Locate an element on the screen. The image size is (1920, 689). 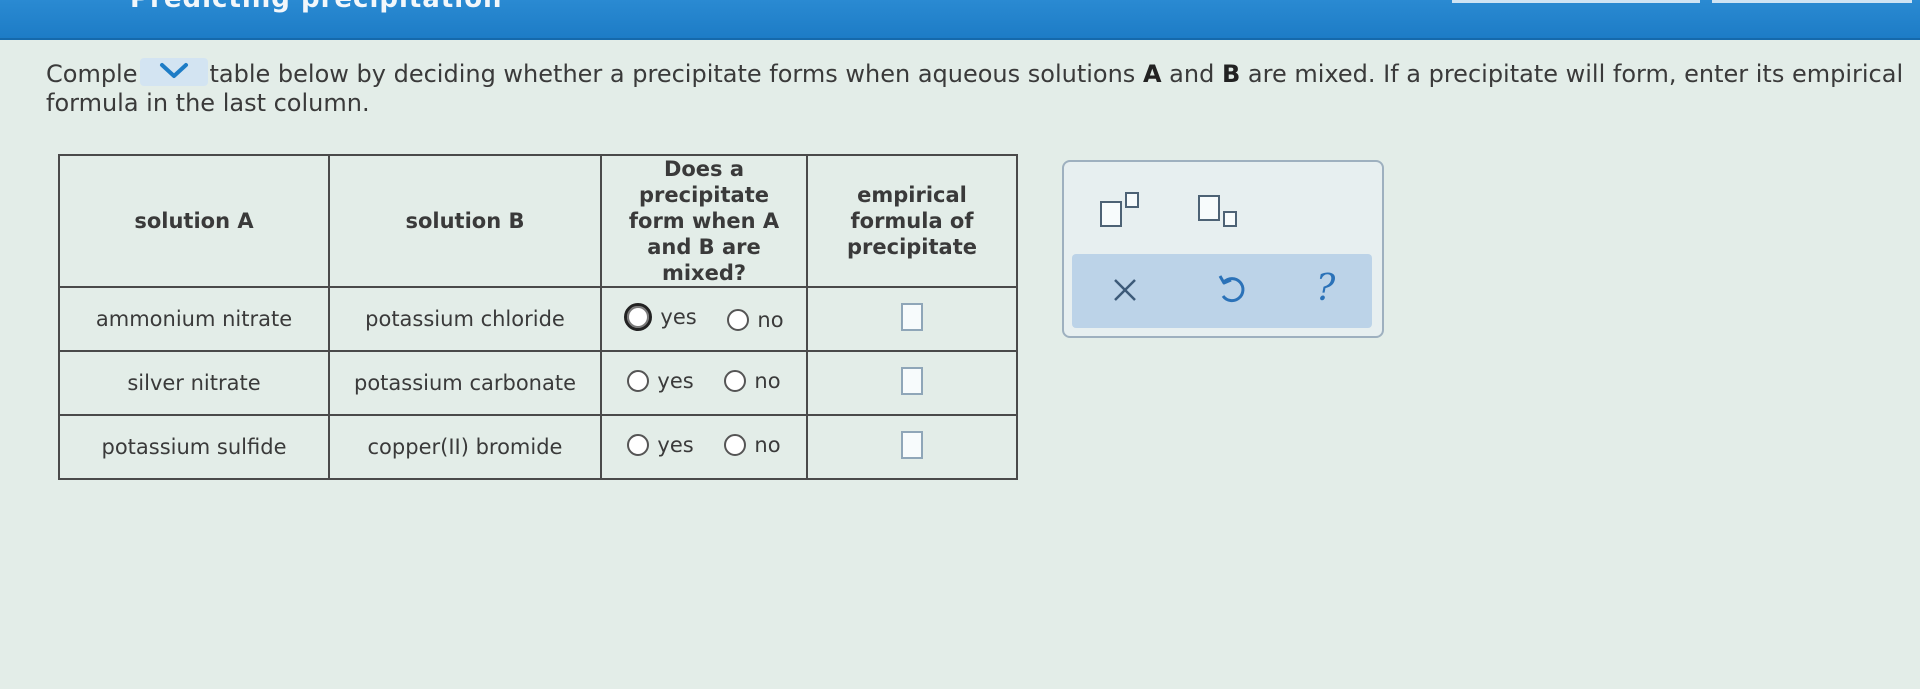
header-solution-a: solution A is located at coordinates (194, 221).